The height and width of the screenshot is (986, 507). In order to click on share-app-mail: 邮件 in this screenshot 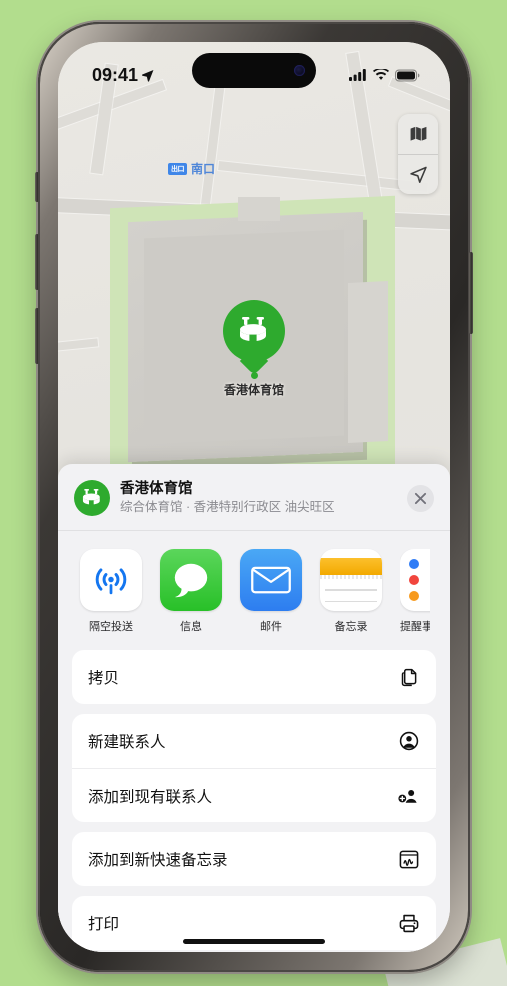, I will do `click(271, 591)`.